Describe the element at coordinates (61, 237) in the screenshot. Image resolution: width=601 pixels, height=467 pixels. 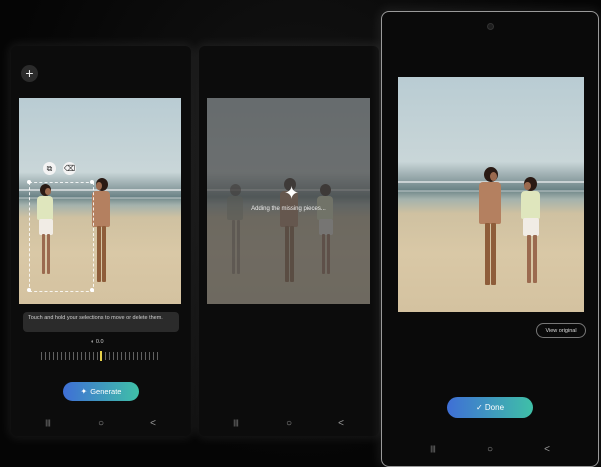
I see `selection-box` at that location.